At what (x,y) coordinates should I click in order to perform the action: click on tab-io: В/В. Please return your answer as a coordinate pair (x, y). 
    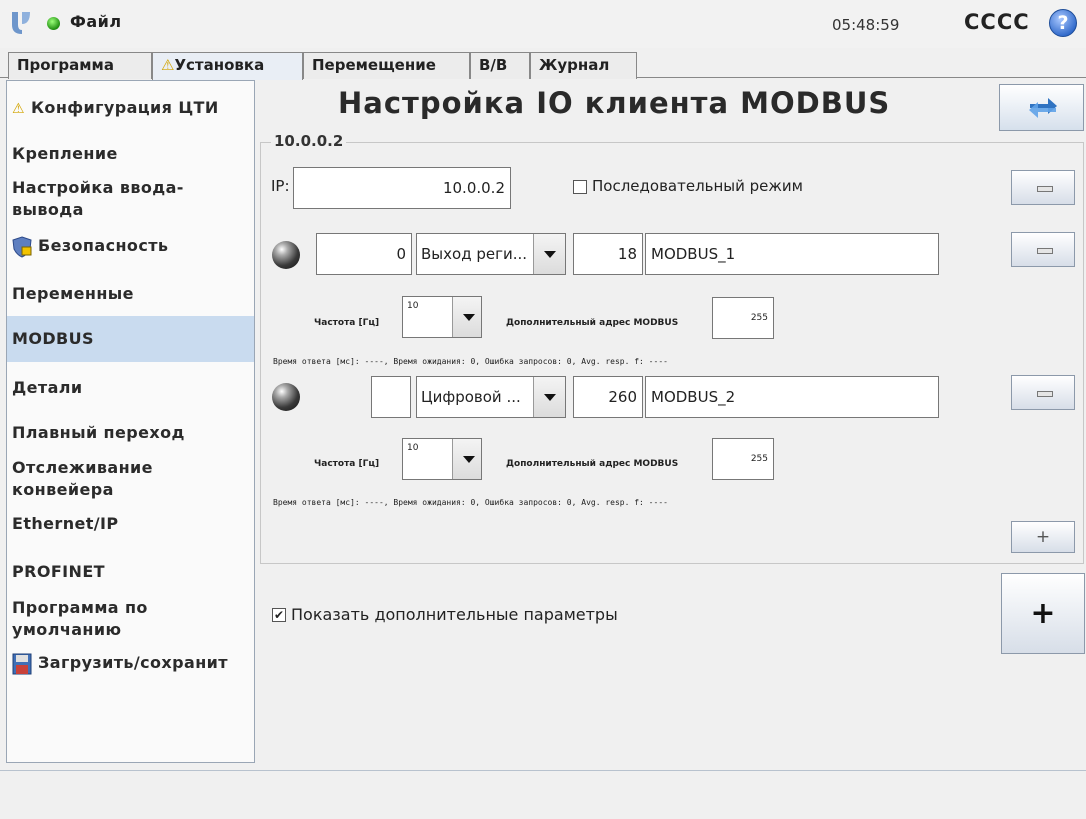
    Looking at the image, I should click on (500, 65).